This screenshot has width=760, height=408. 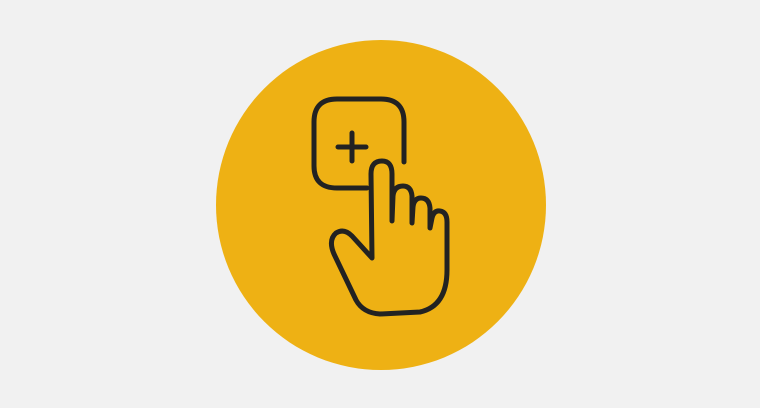 I want to click on plus-sign-icon, so click(x=352, y=147).